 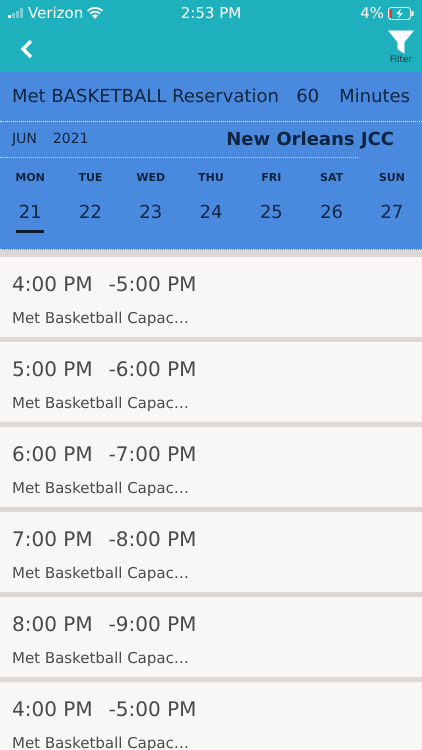 What do you see at coordinates (331, 201) in the screenshot?
I see `day-tab: SAT 26` at bounding box center [331, 201].